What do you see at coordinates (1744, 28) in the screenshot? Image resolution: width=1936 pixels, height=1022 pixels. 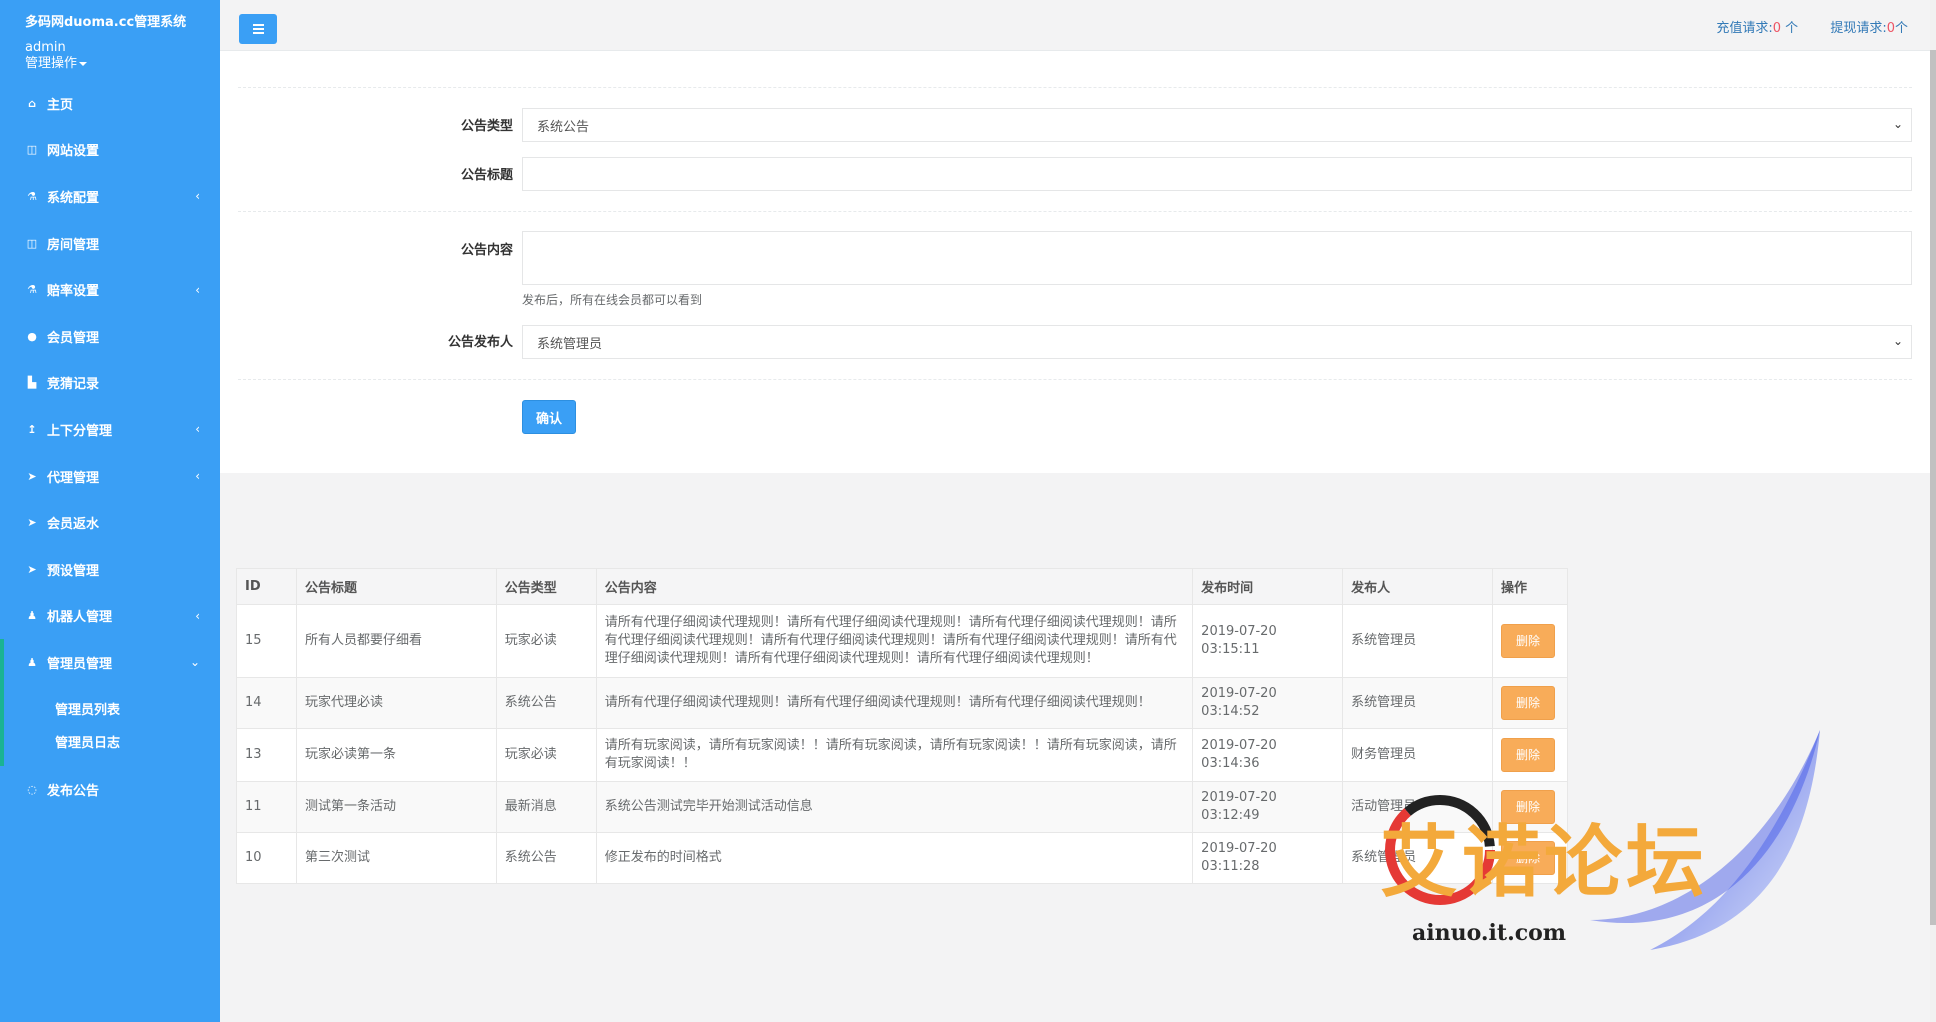 I see `recharge-label: 充值请求:` at bounding box center [1744, 28].